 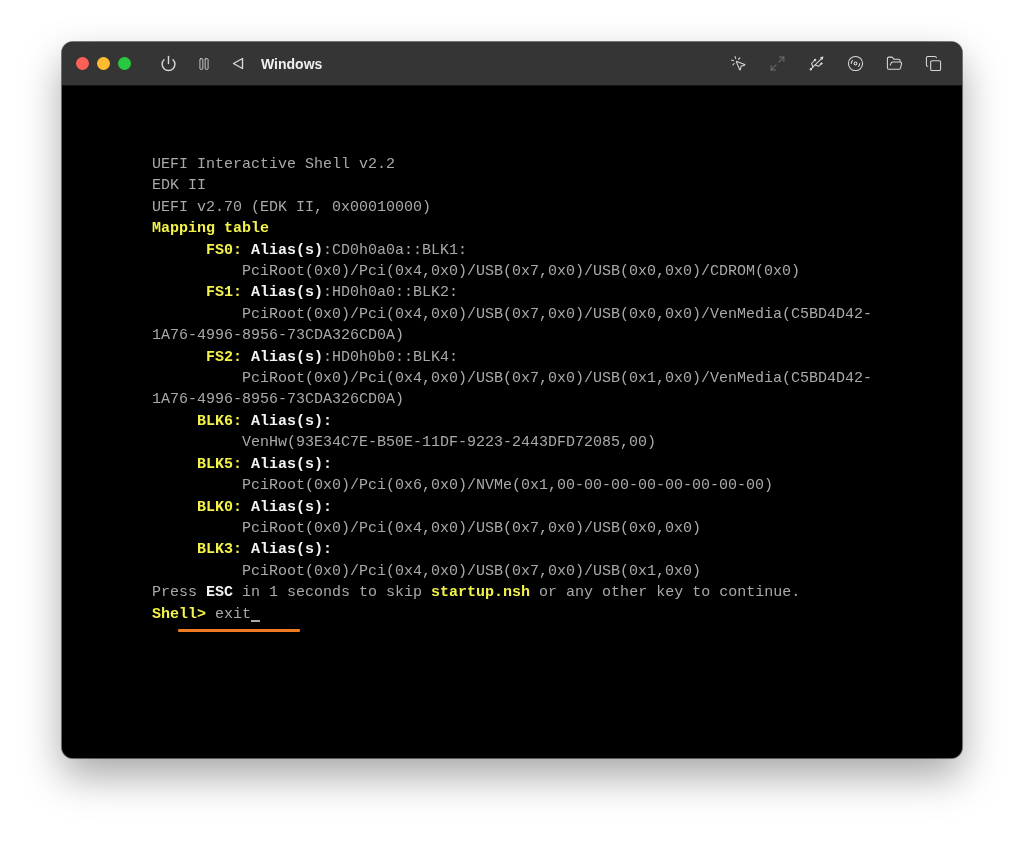 What do you see at coordinates (395, 250) in the screenshot?
I see `terminal-text: :CD0h0a0a::BLK1:` at bounding box center [395, 250].